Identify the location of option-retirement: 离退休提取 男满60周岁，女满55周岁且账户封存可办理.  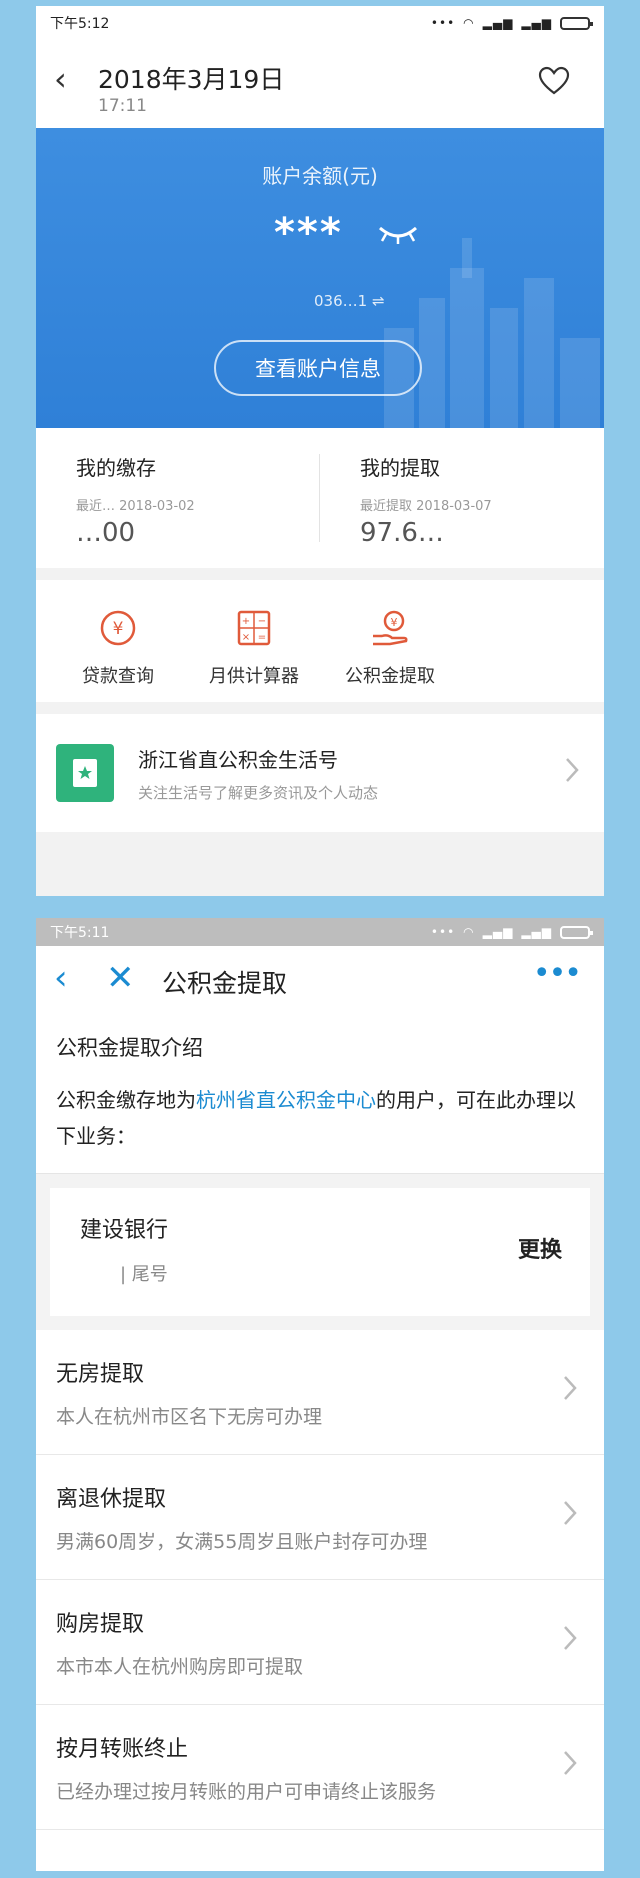
(320, 1517).